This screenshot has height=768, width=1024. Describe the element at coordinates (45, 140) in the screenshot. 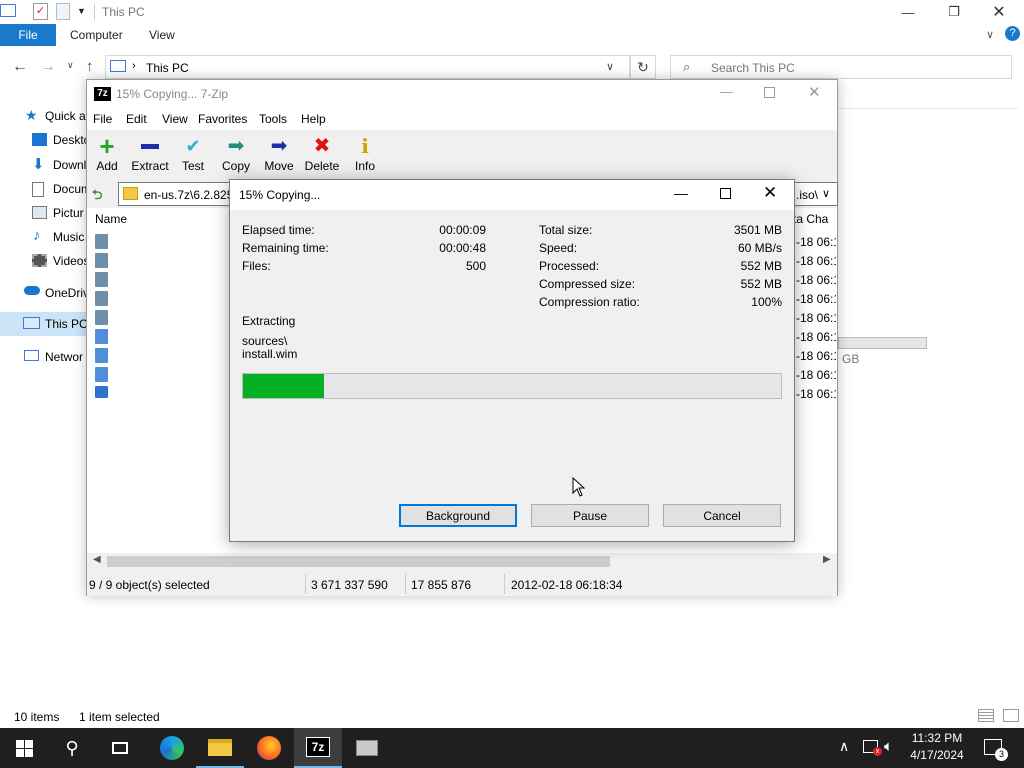

I see `nav-item-desktop: Deskto` at that location.